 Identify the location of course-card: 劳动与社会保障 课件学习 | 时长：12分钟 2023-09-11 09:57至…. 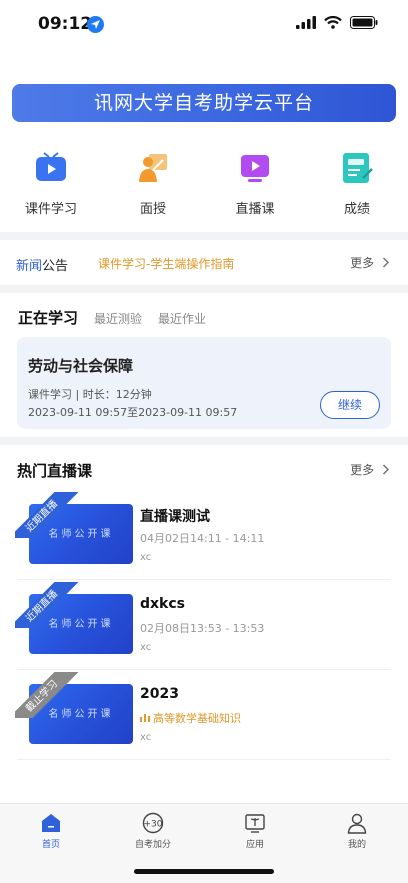
(204, 383).